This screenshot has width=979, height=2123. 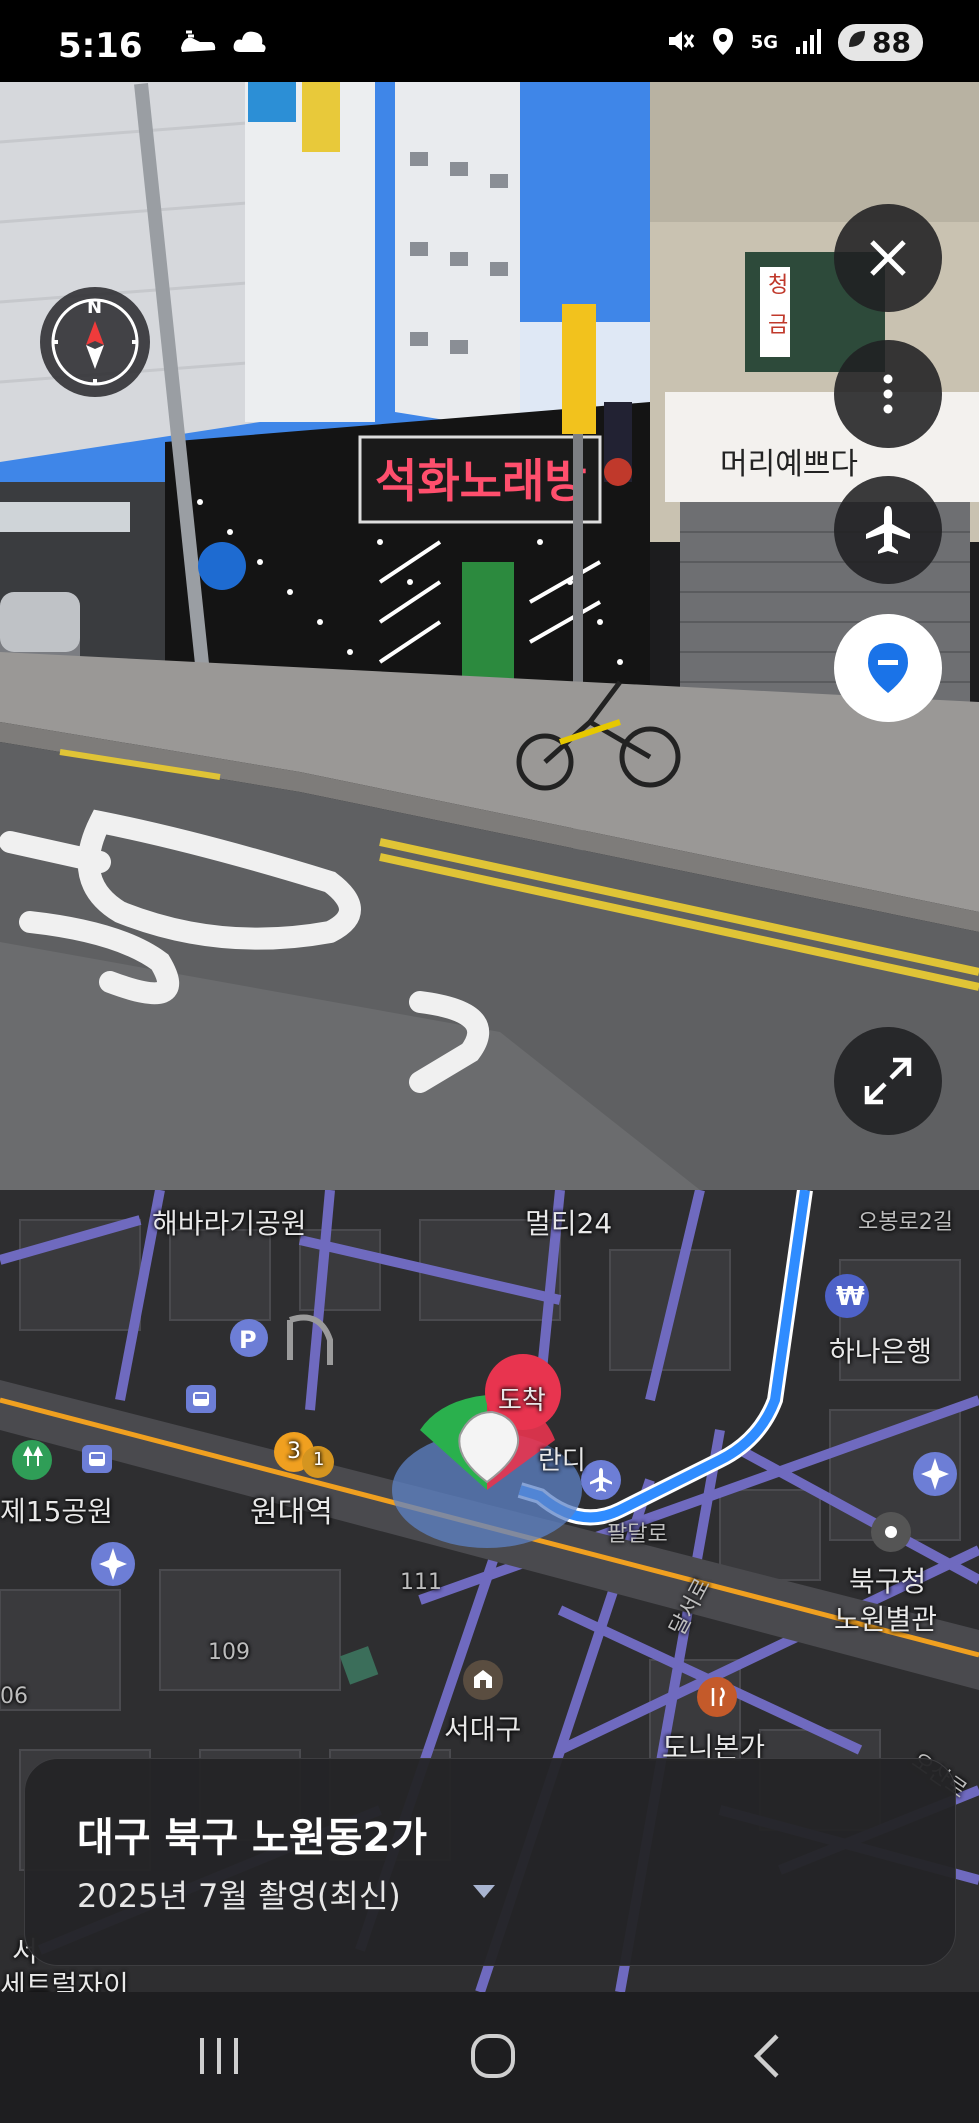 I want to click on compass-icon: N, so click(x=95, y=341).